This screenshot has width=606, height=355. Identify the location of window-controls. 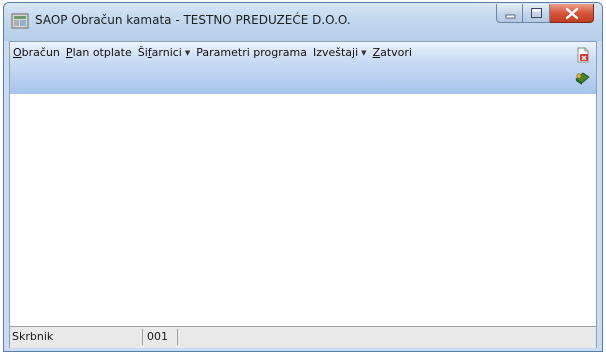
(545, 14).